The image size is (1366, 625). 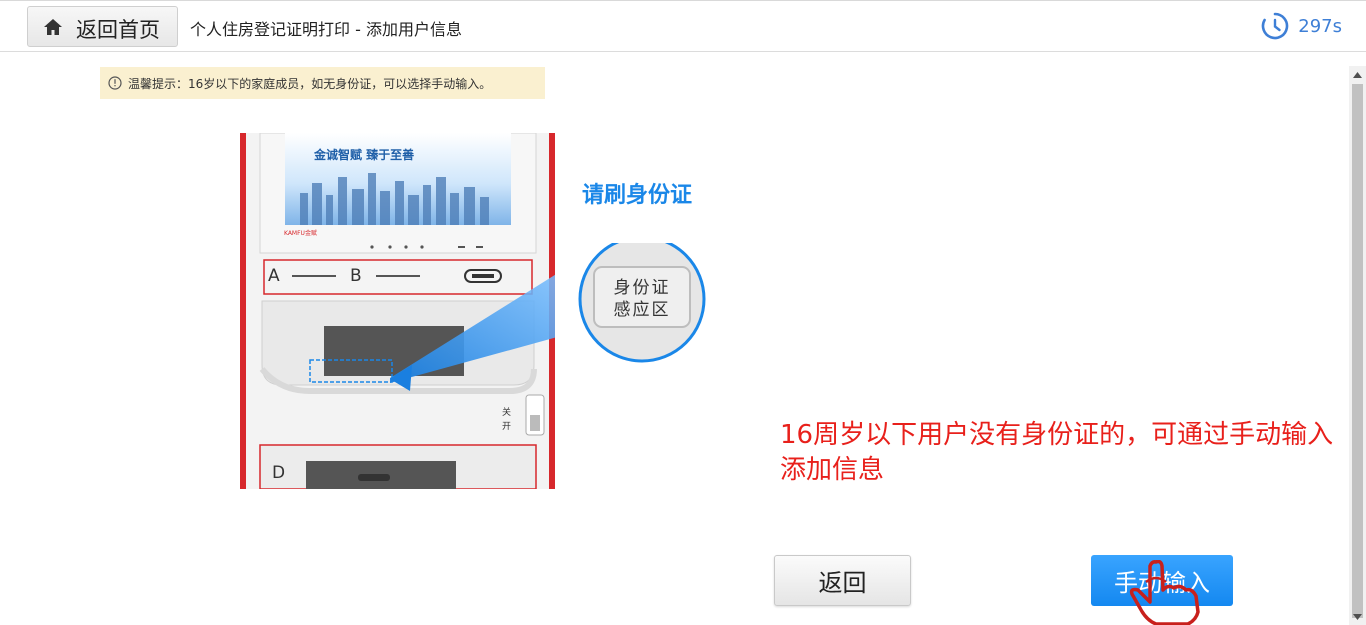 I want to click on id-card-label-1: 身份证, so click(x=642, y=288).